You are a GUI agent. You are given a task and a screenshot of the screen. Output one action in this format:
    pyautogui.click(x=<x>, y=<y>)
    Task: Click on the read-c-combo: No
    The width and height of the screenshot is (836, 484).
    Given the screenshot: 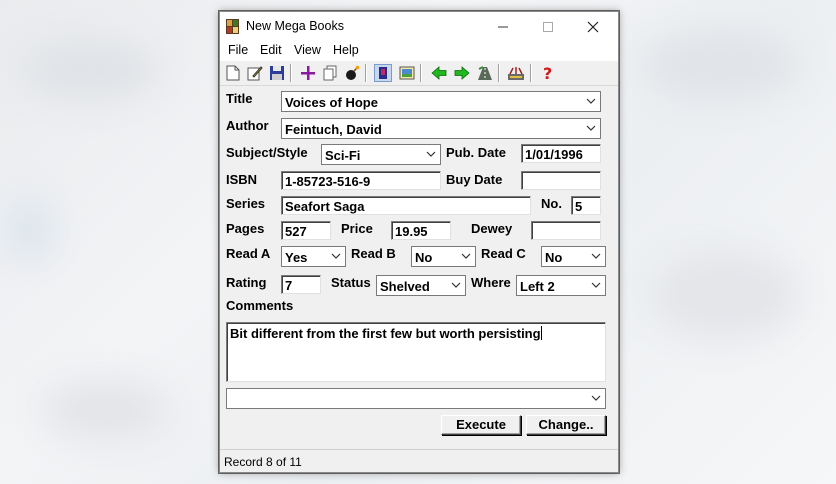 What is the action you would take?
    pyautogui.click(x=573, y=256)
    